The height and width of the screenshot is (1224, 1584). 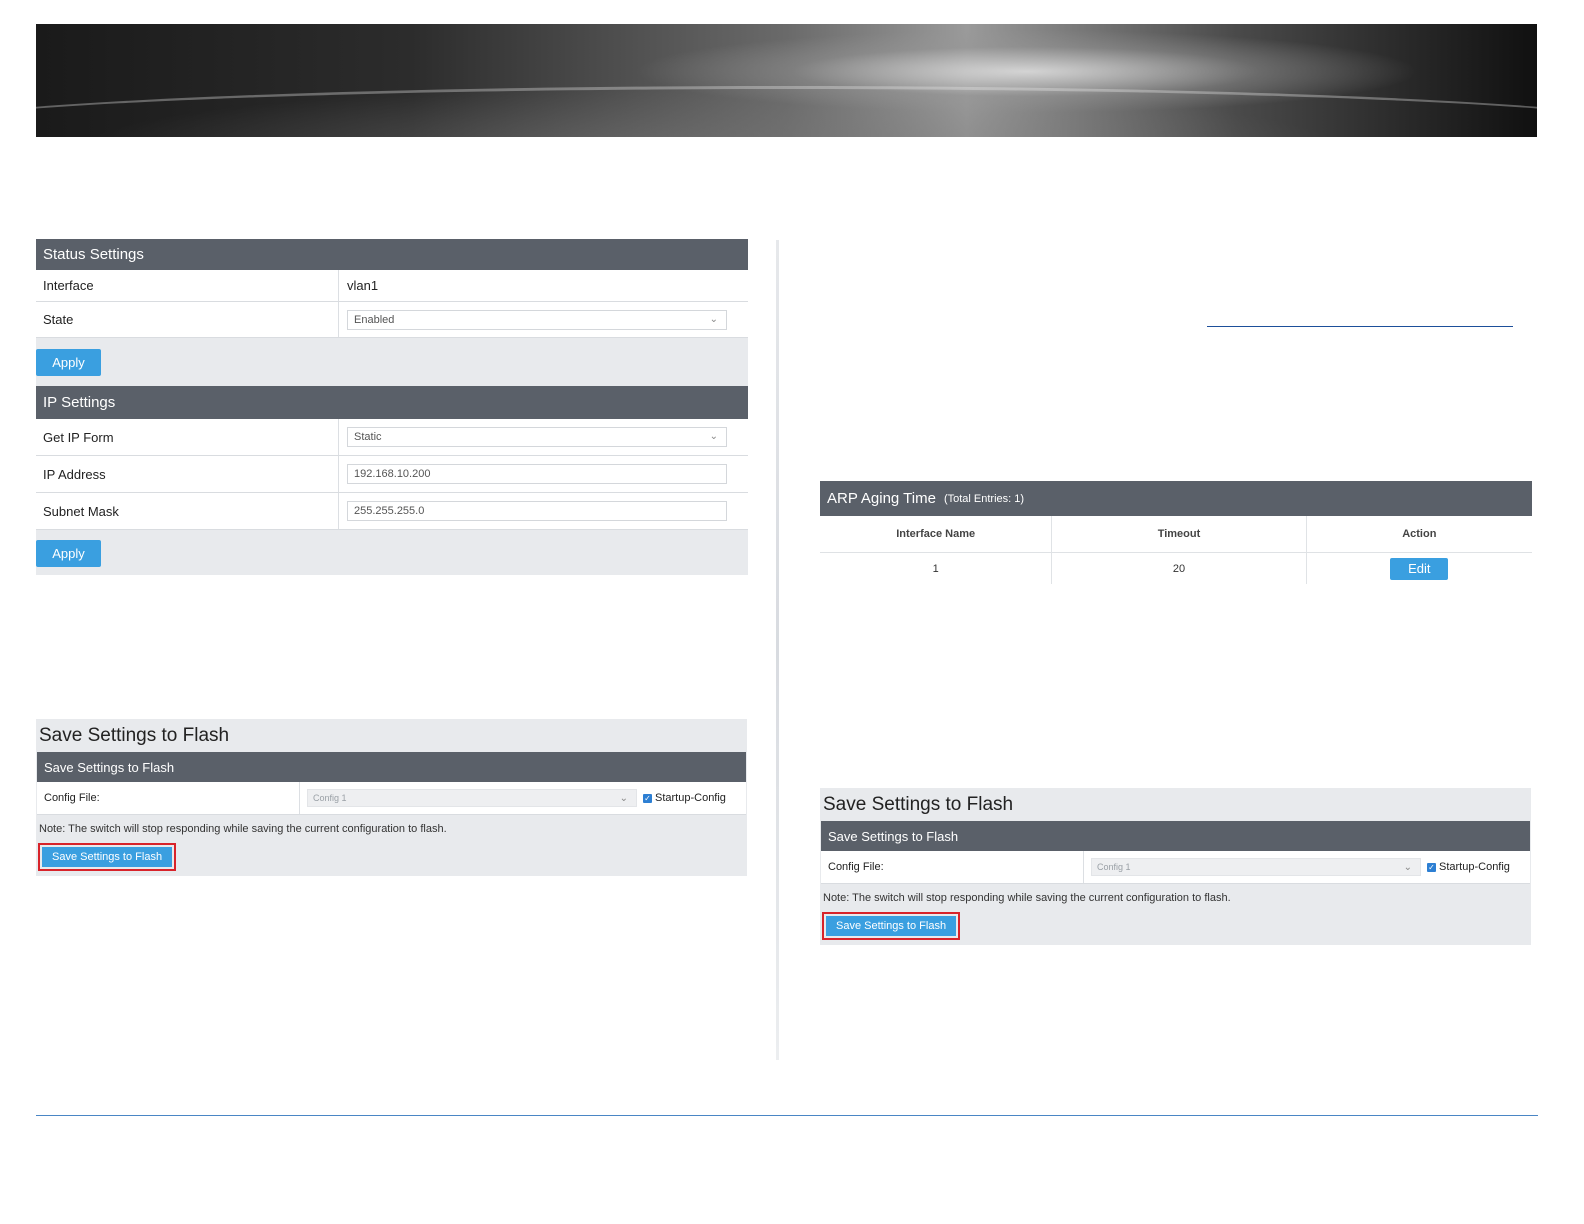 What do you see at coordinates (537, 437) in the screenshot?
I see `get-ip-form-select: Static ⌄` at bounding box center [537, 437].